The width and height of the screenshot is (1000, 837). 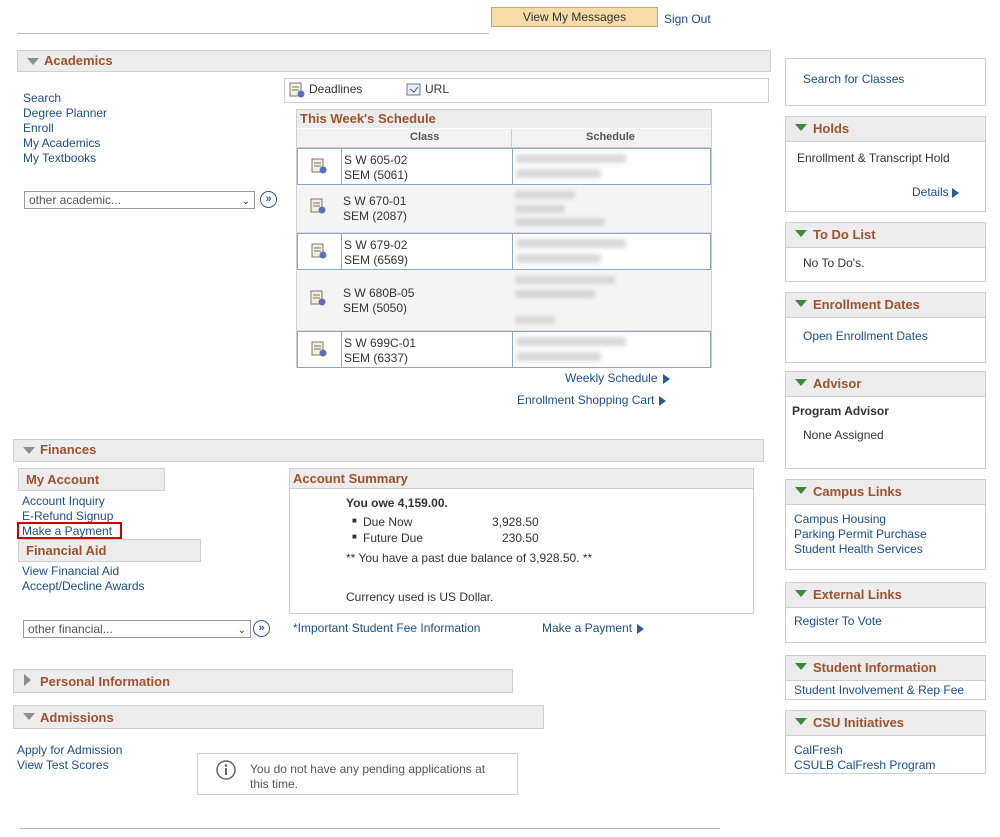 I want to click on view-financial-aid-link: View Financial Aid, so click(x=70, y=571).